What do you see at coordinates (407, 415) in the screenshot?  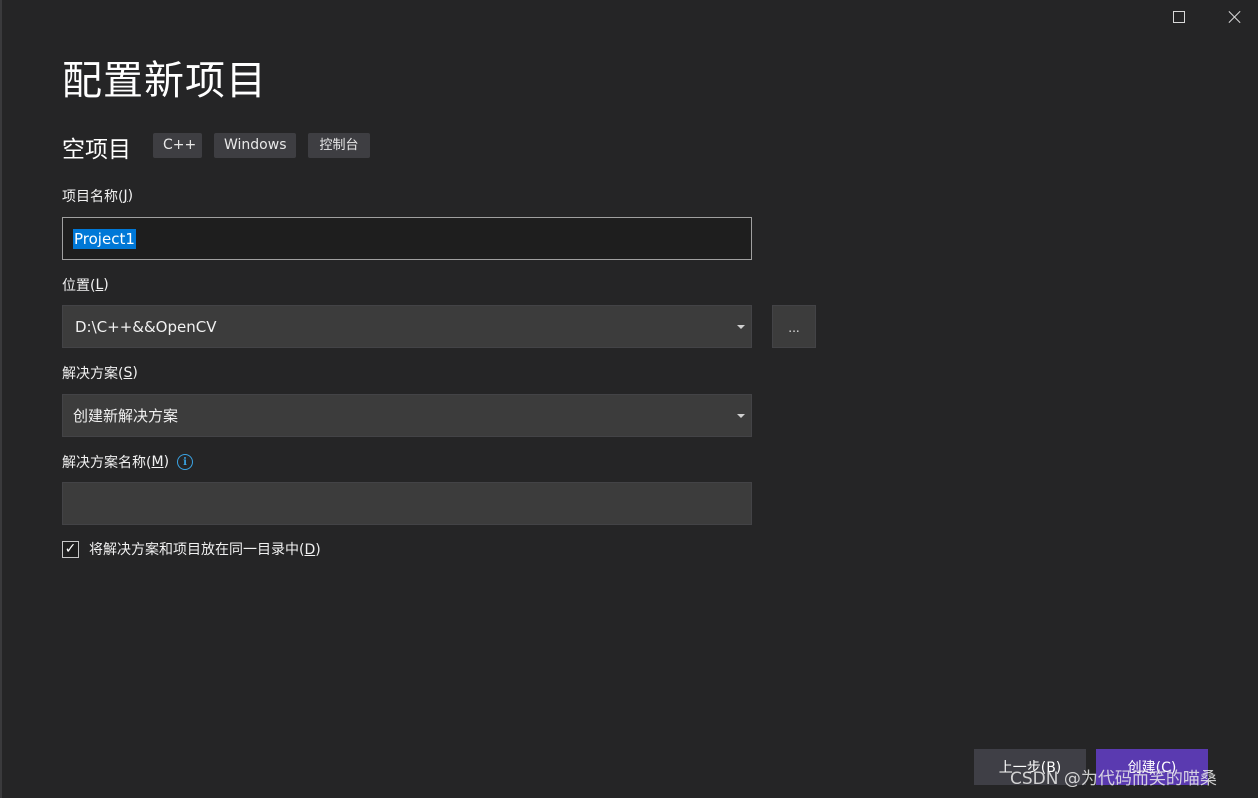 I see `solution-select: 创建新解决方案` at bounding box center [407, 415].